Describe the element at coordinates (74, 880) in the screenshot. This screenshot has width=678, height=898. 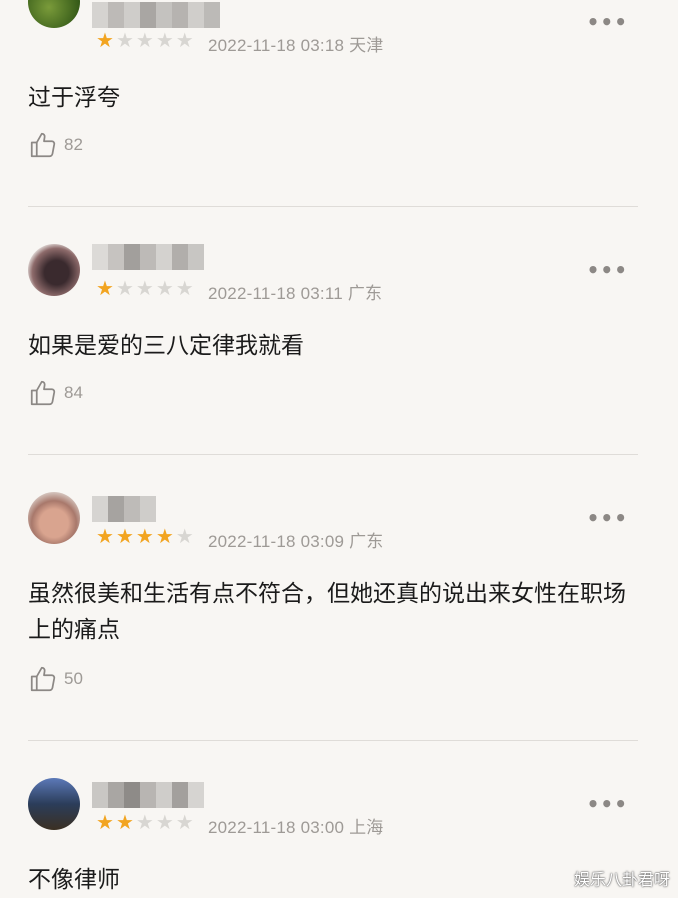
I see `review-content: 不像律师` at that location.